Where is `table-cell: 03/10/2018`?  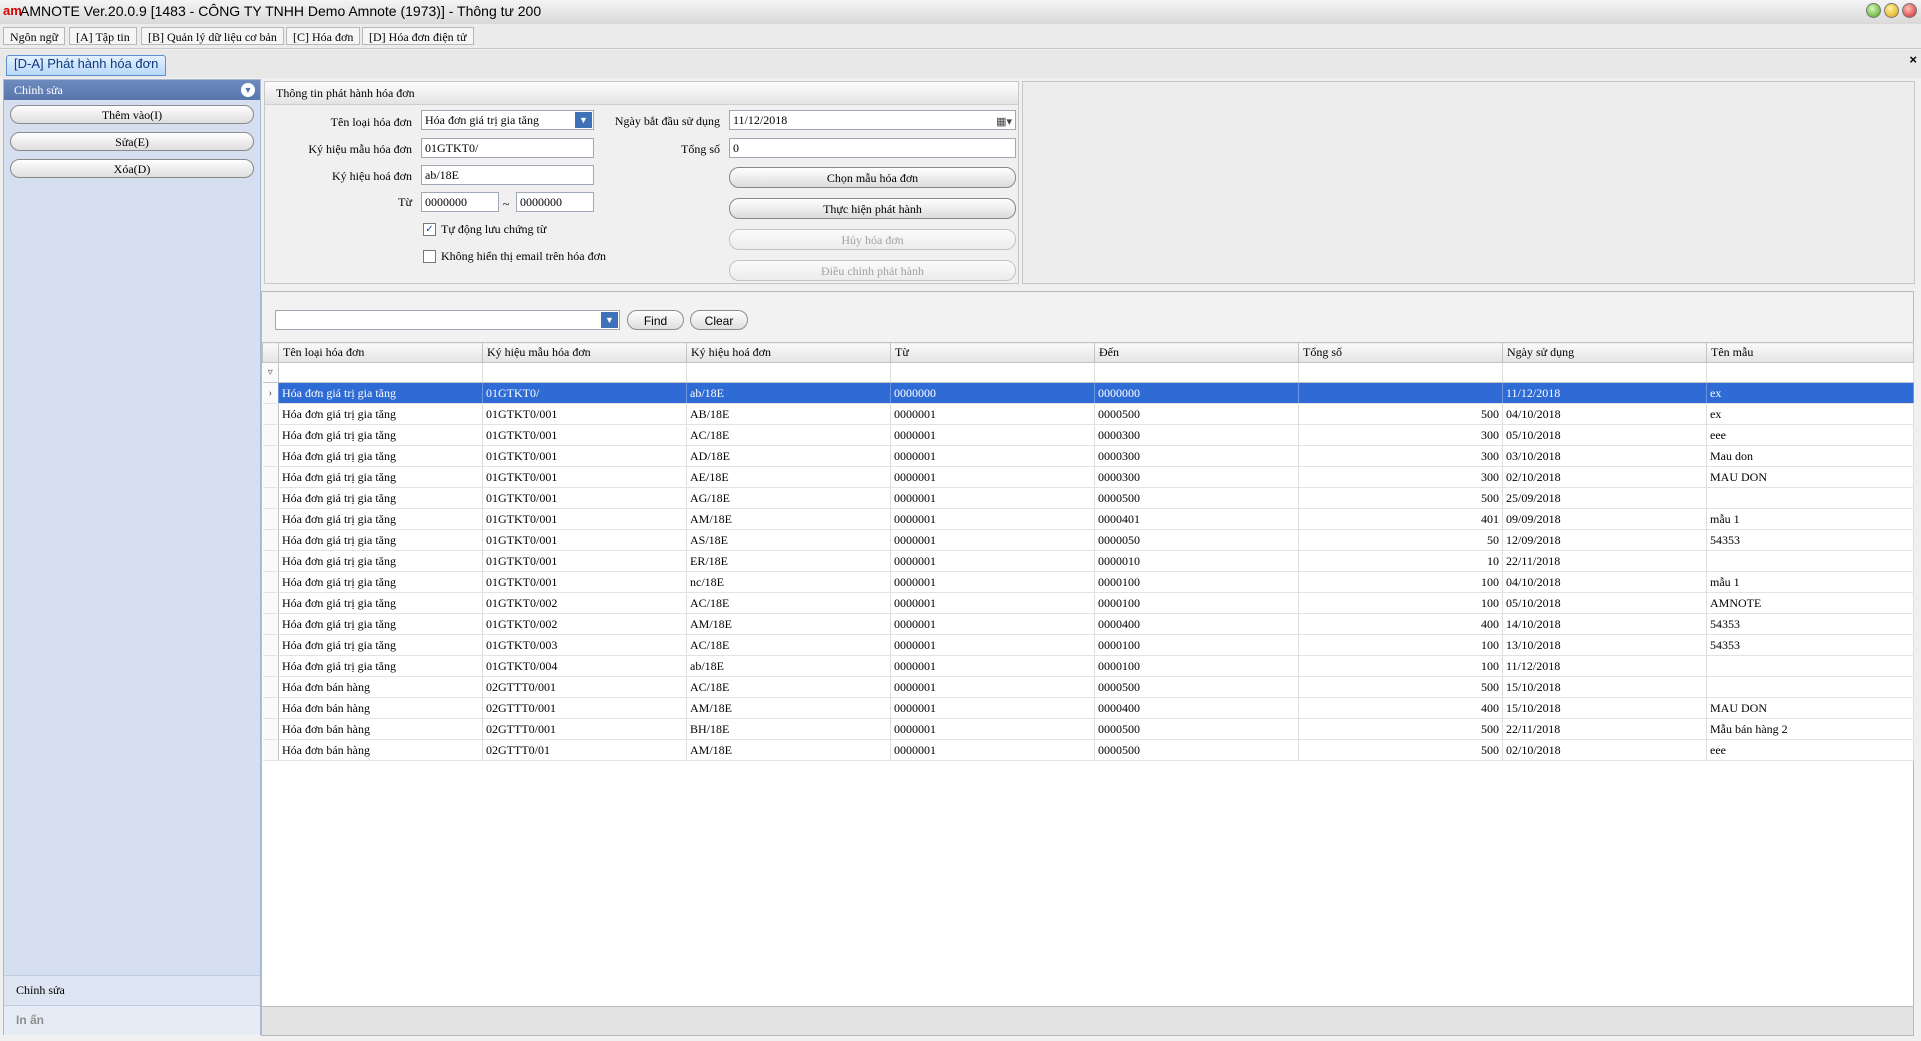 table-cell: 03/10/2018 is located at coordinates (1604, 456).